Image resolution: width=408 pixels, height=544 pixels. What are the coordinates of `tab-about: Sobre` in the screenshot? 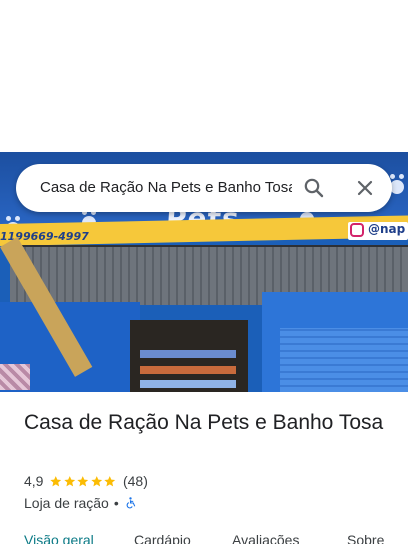 It's located at (365, 538).